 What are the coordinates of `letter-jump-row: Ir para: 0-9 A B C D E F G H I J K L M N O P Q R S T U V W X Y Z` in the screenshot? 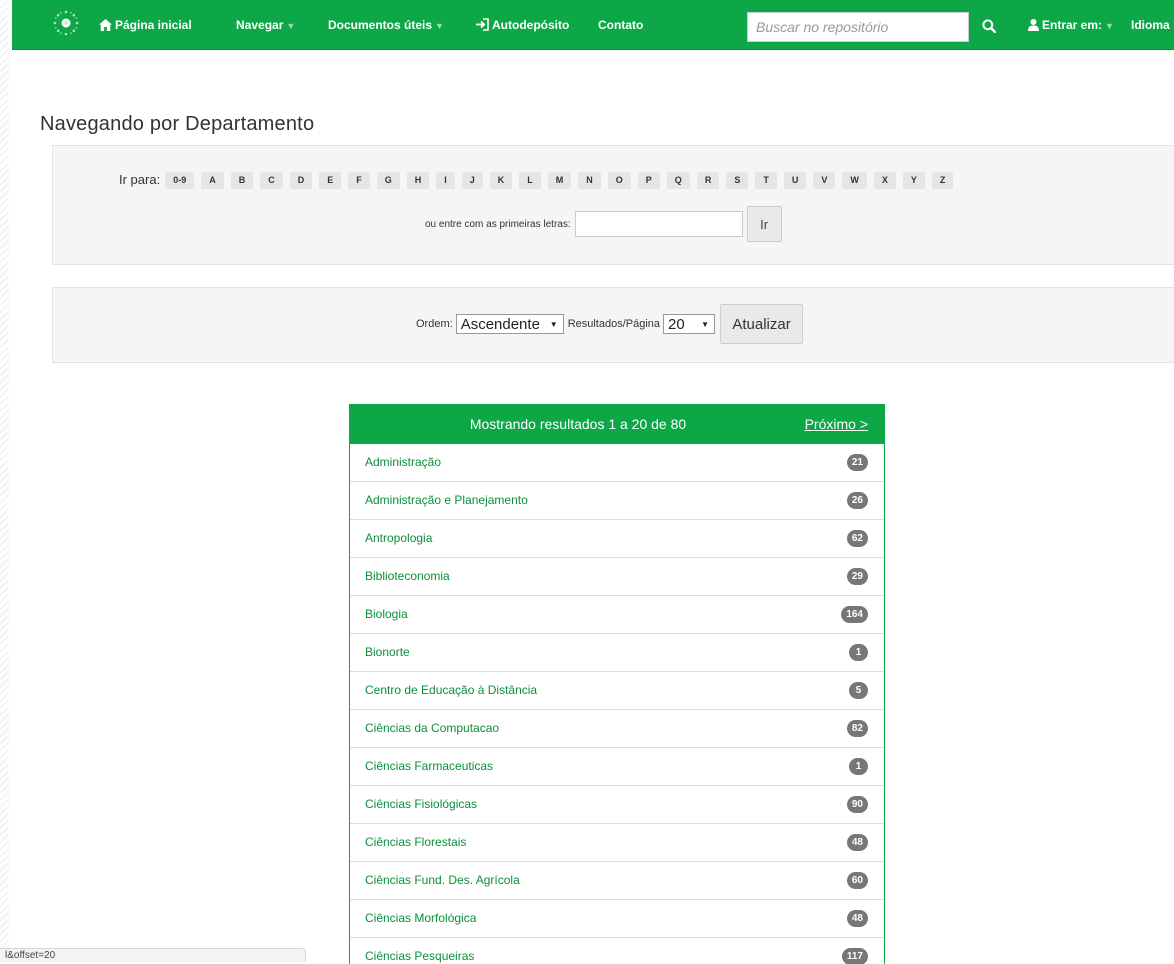 It's located at (539, 179).